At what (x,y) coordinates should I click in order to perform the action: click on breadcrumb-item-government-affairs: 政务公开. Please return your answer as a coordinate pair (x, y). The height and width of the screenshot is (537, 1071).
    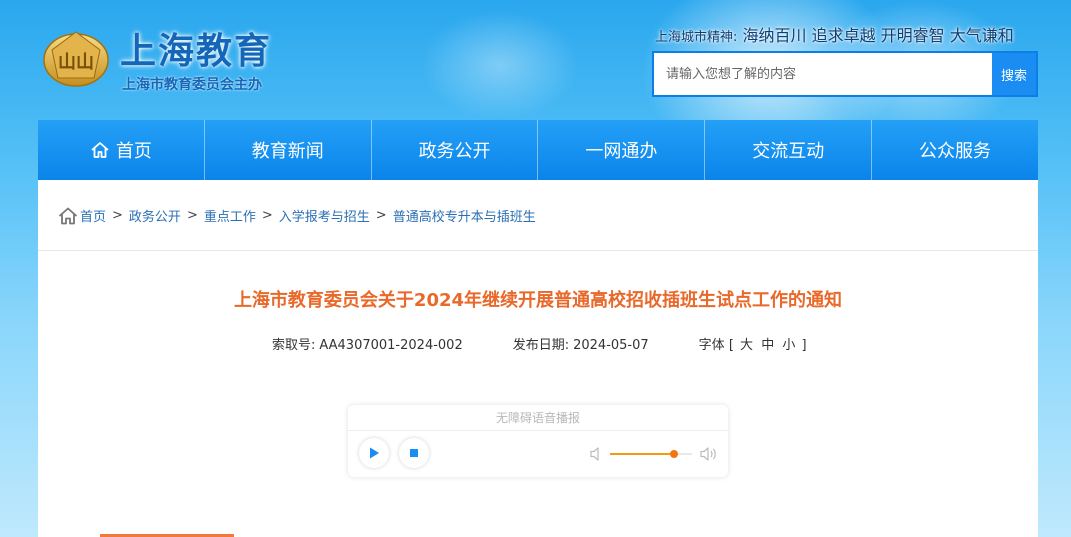
    Looking at the image, I should click on (155, 215).